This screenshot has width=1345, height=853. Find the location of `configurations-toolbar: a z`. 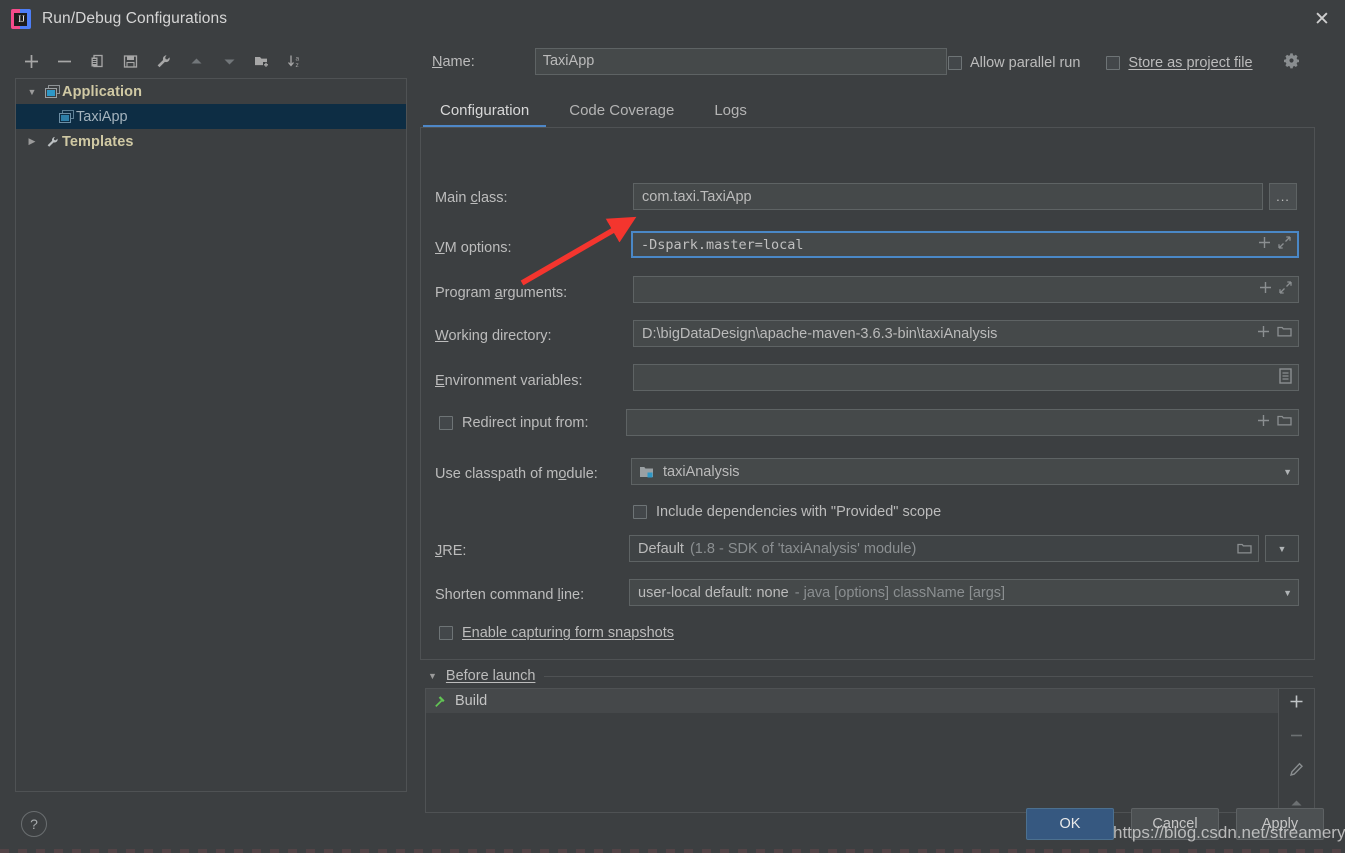

configurations-toolbar: a z is located at coordinates (212, 61).